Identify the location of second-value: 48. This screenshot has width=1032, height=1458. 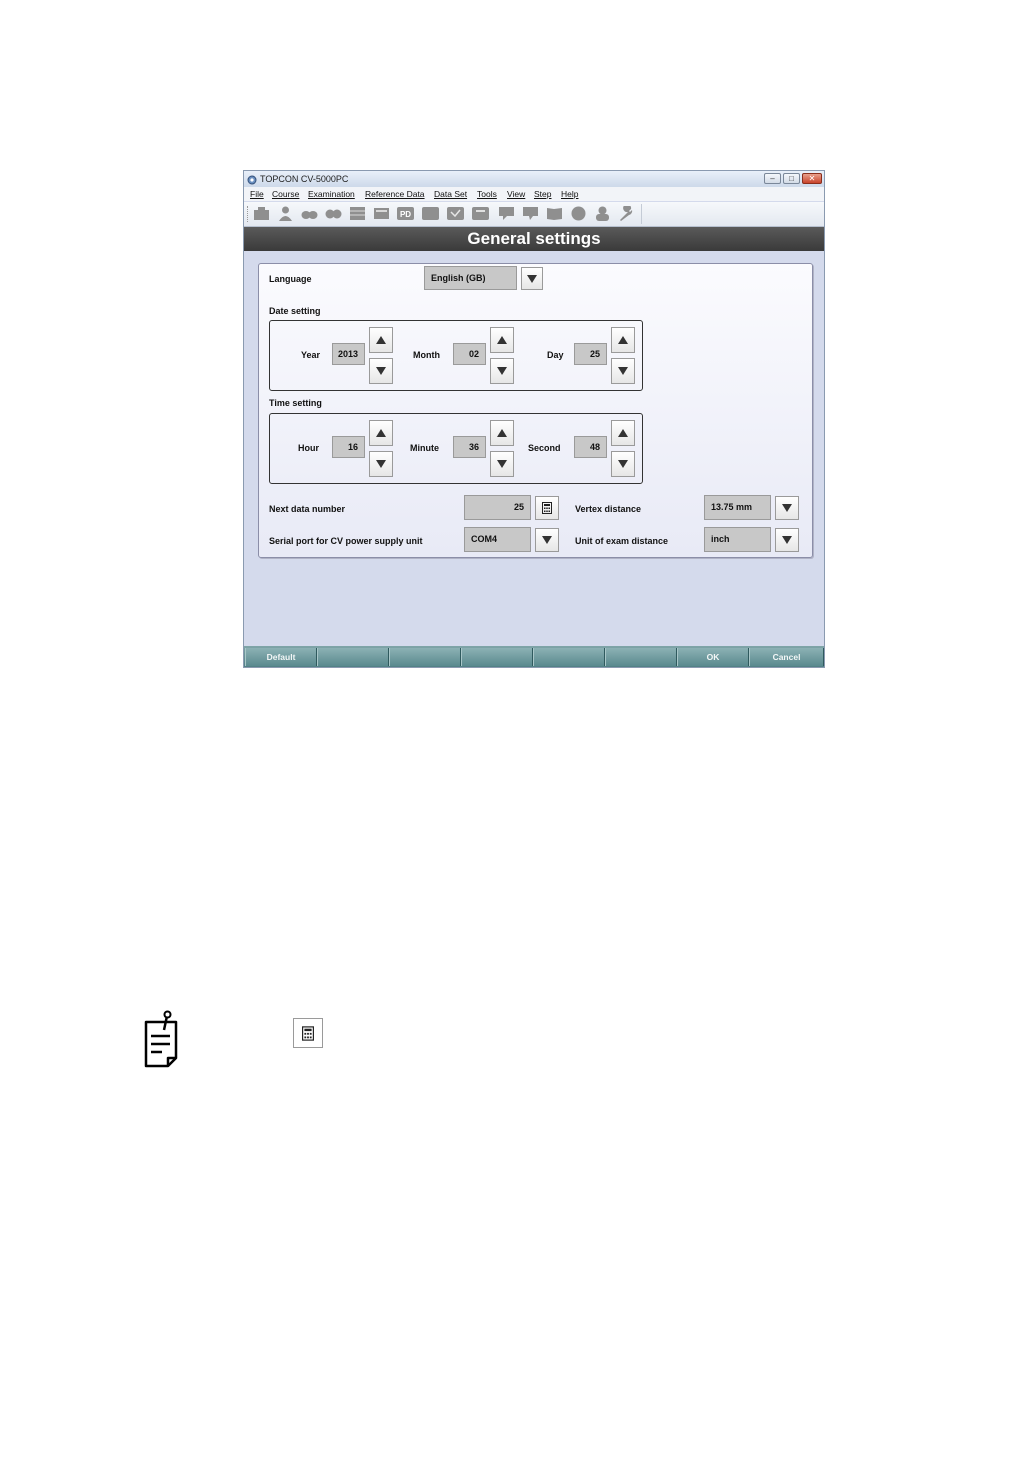
(590, 447).